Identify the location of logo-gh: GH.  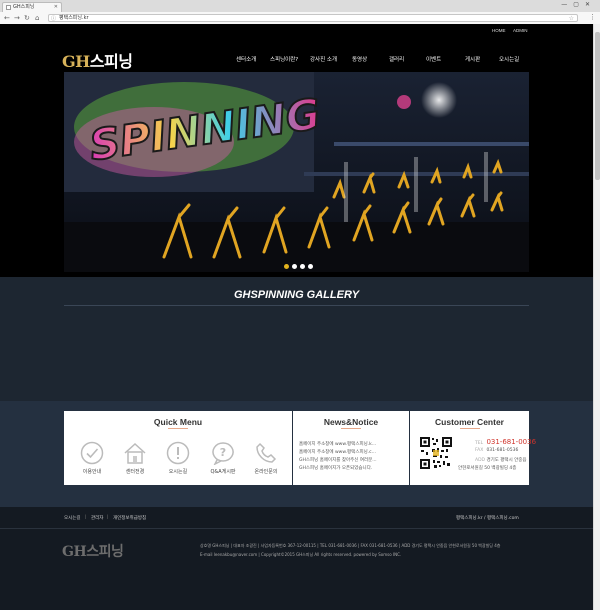
(76, 61).